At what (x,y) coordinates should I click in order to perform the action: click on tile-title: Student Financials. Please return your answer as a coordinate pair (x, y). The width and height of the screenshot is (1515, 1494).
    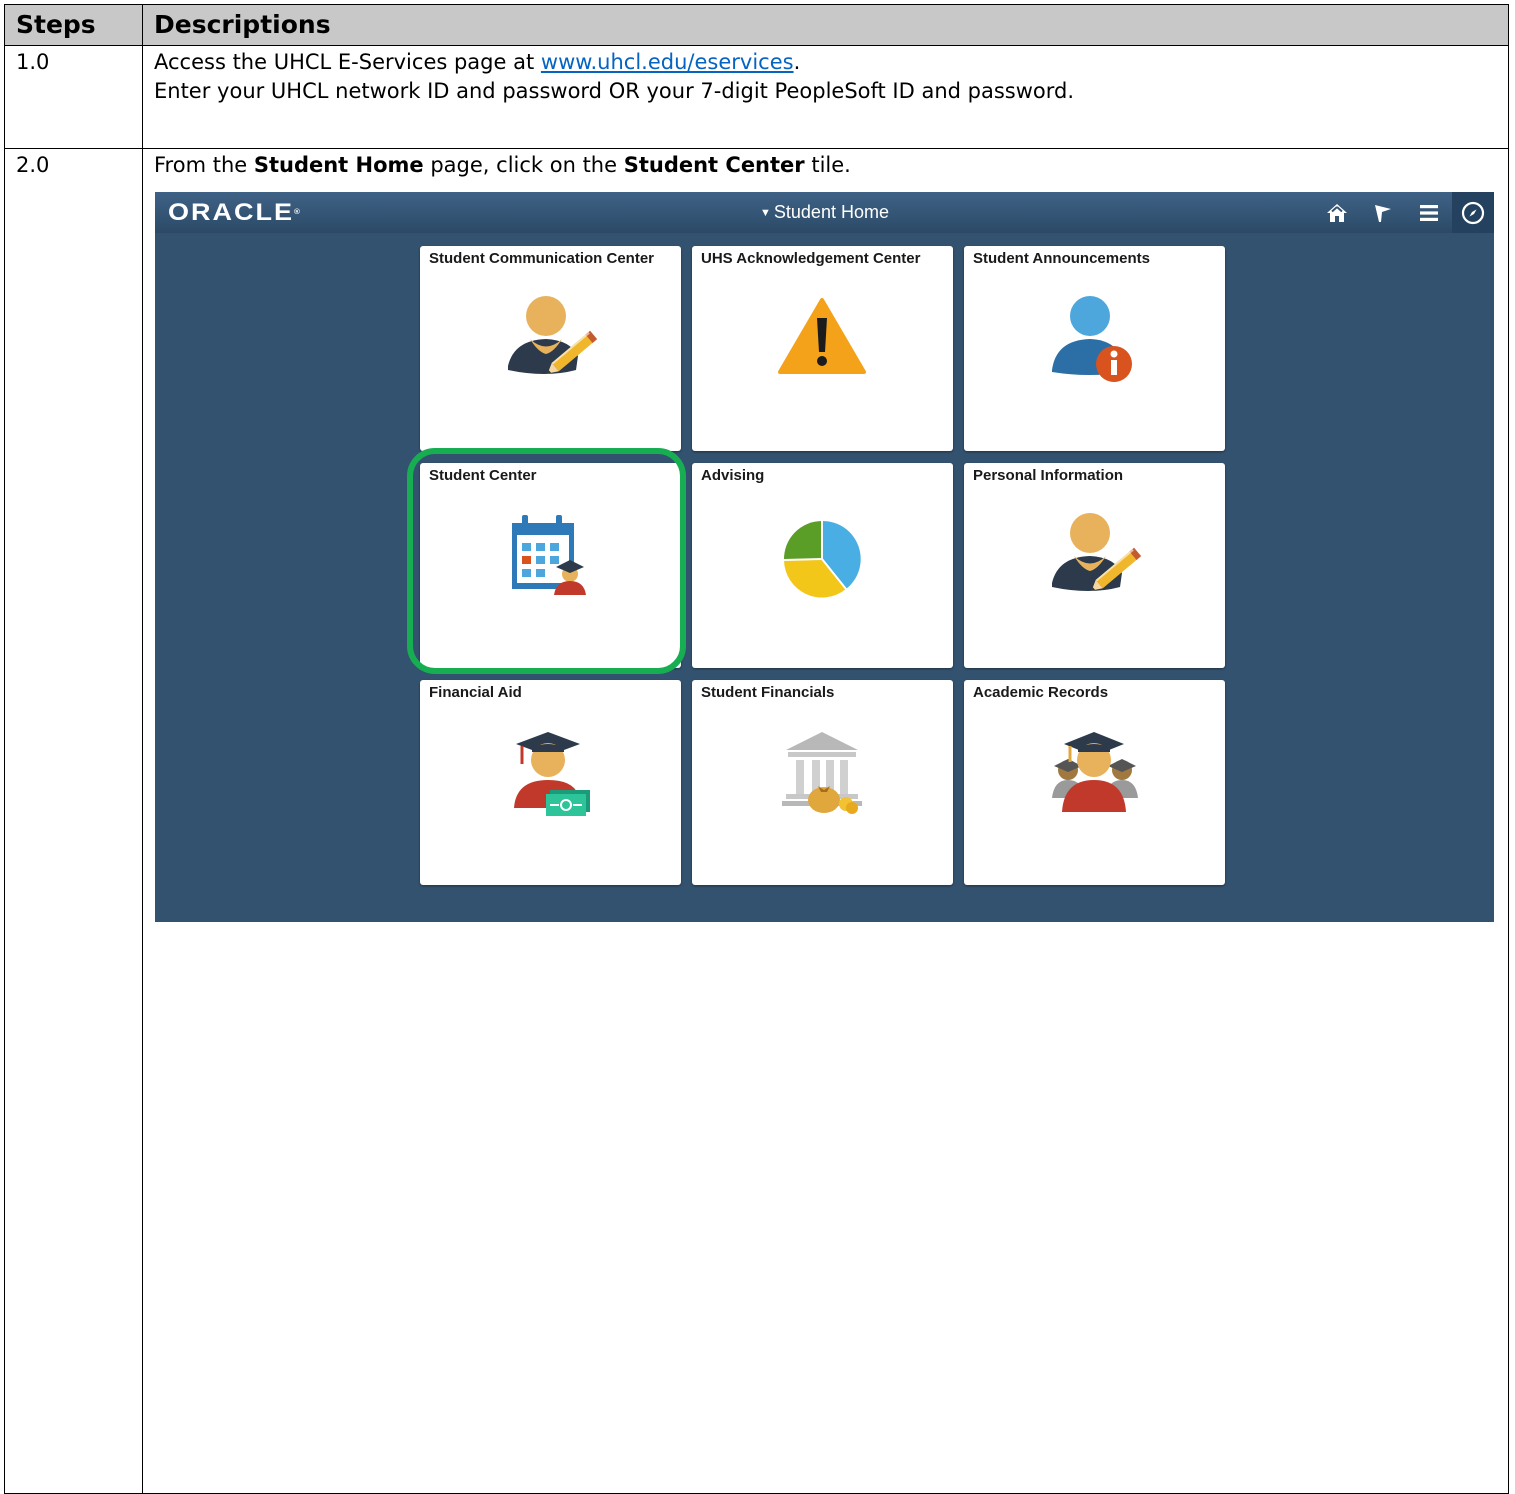
    Looking at the image, I should click on (768, 692).